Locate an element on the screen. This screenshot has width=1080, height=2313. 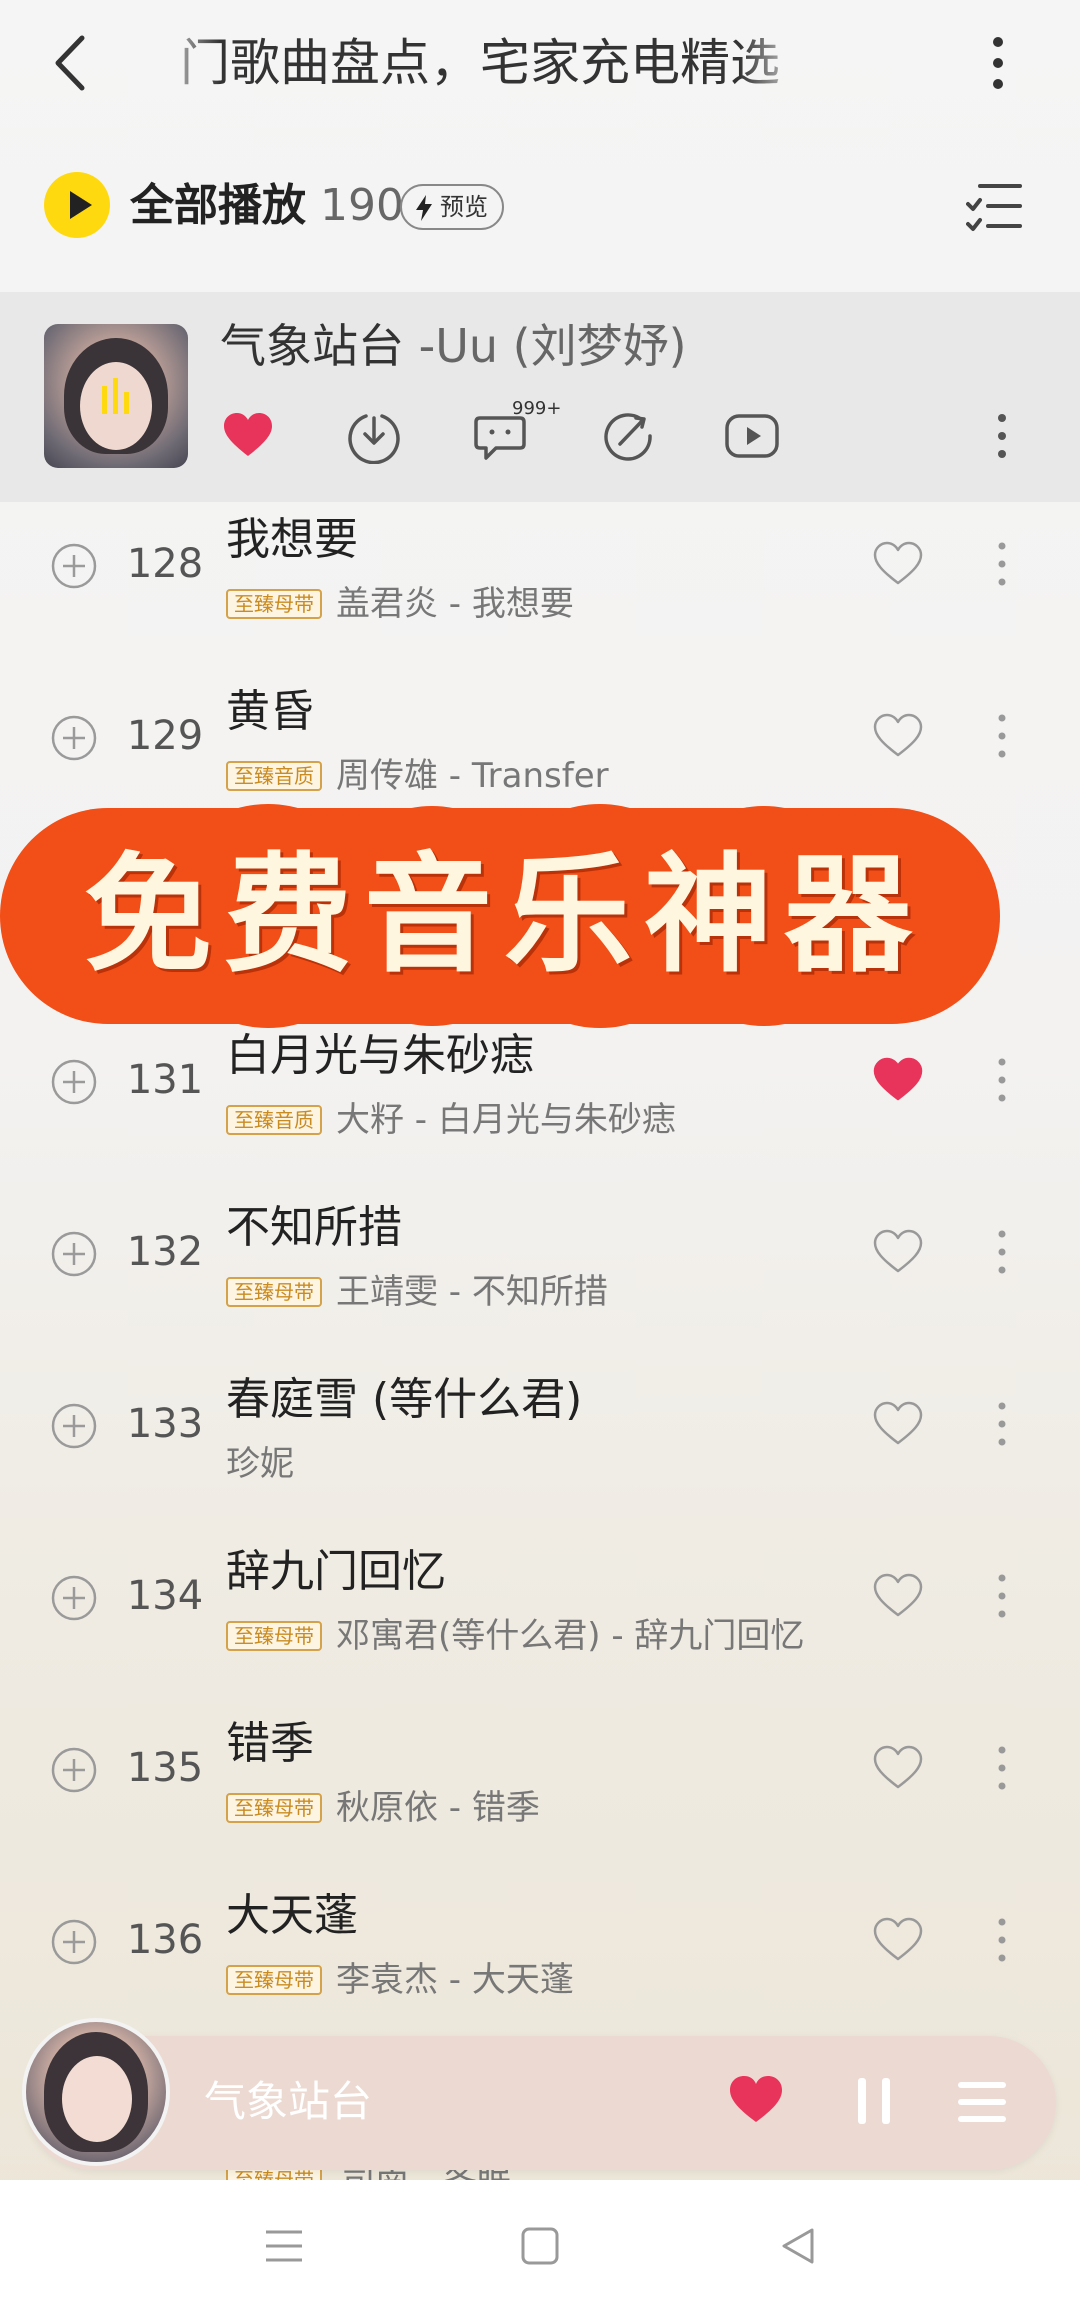
song-meta: 珍妮 is located at coordinates (260, 1464).